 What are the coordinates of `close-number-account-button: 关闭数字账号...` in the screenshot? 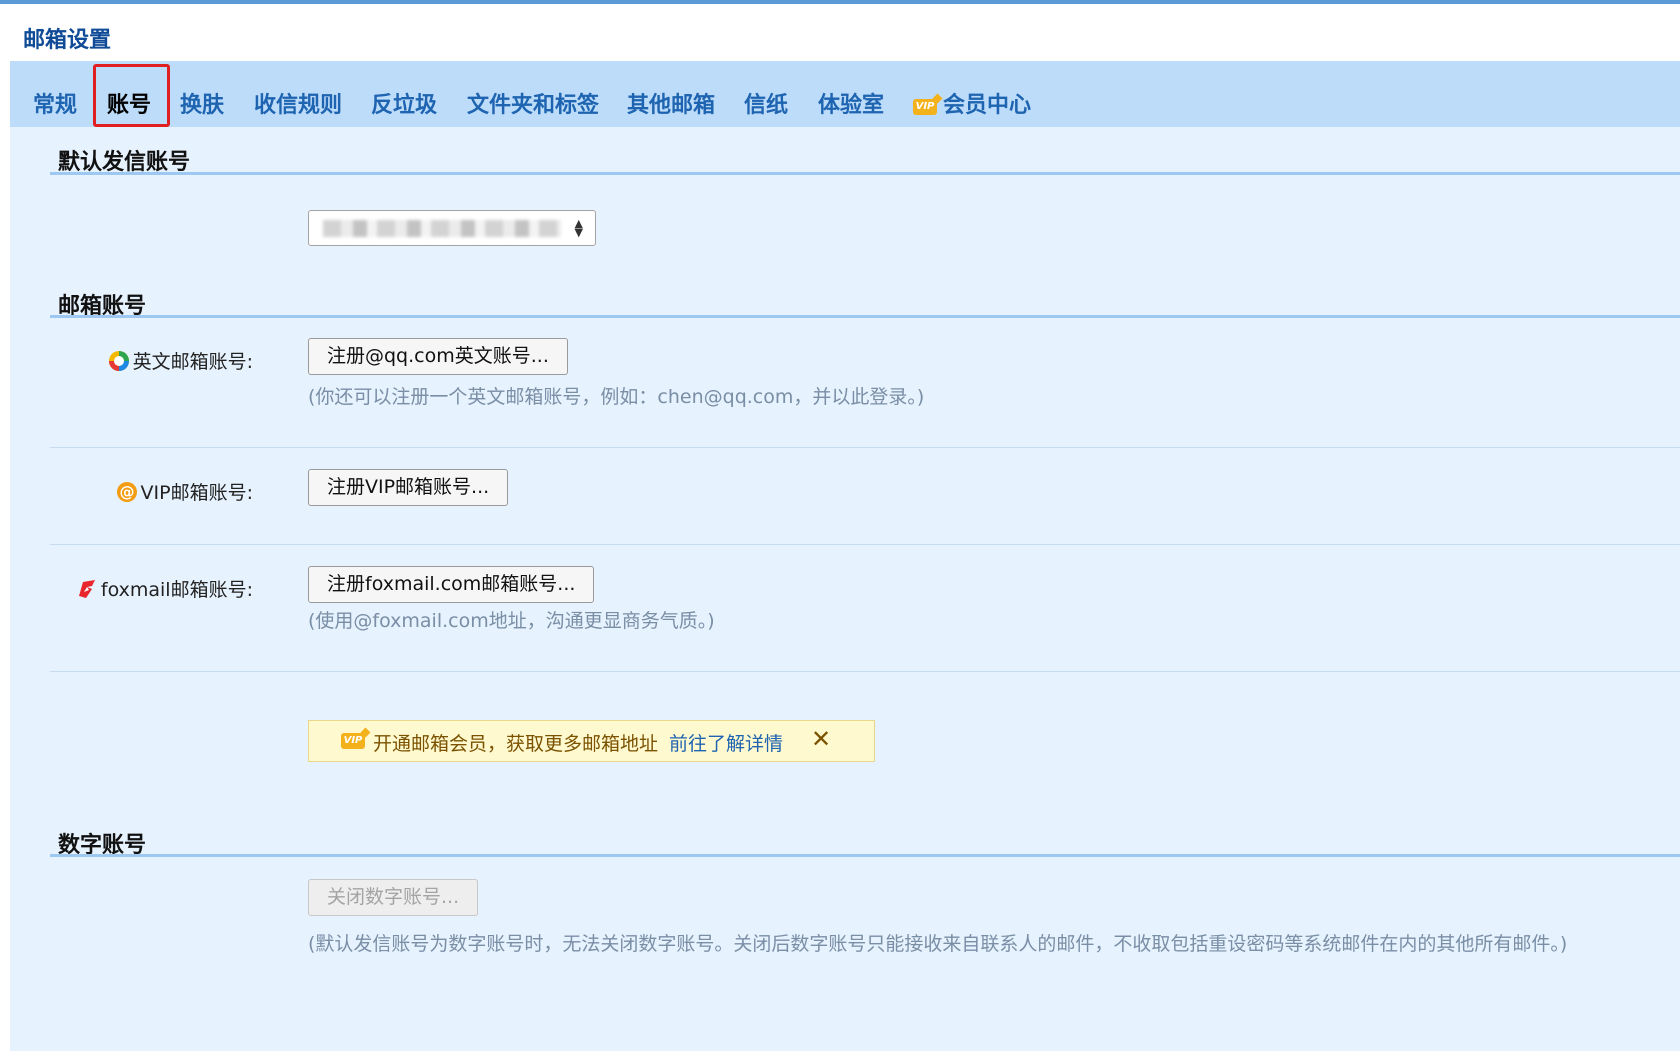 It's located at (393, 897).